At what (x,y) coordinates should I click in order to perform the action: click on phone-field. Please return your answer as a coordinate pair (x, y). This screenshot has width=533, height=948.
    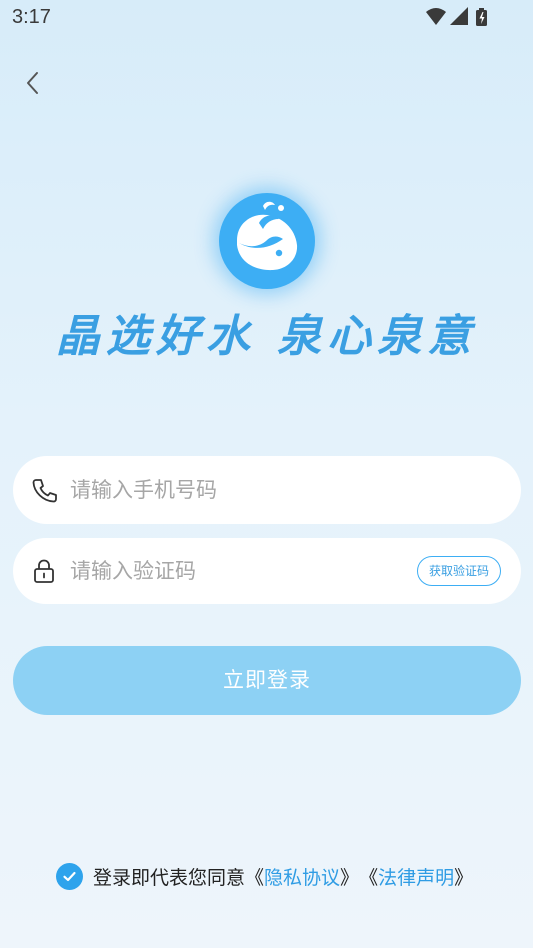
    Looking at the image, I should click on (267, 491).